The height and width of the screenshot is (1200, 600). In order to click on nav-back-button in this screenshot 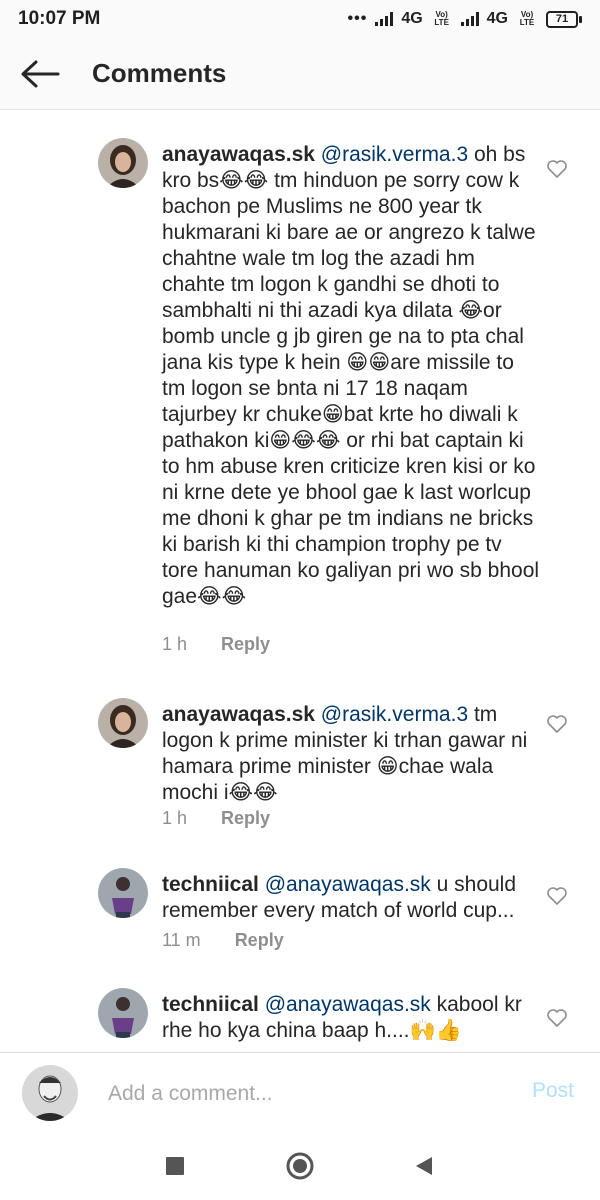, I will do `click(424, 1166)`.